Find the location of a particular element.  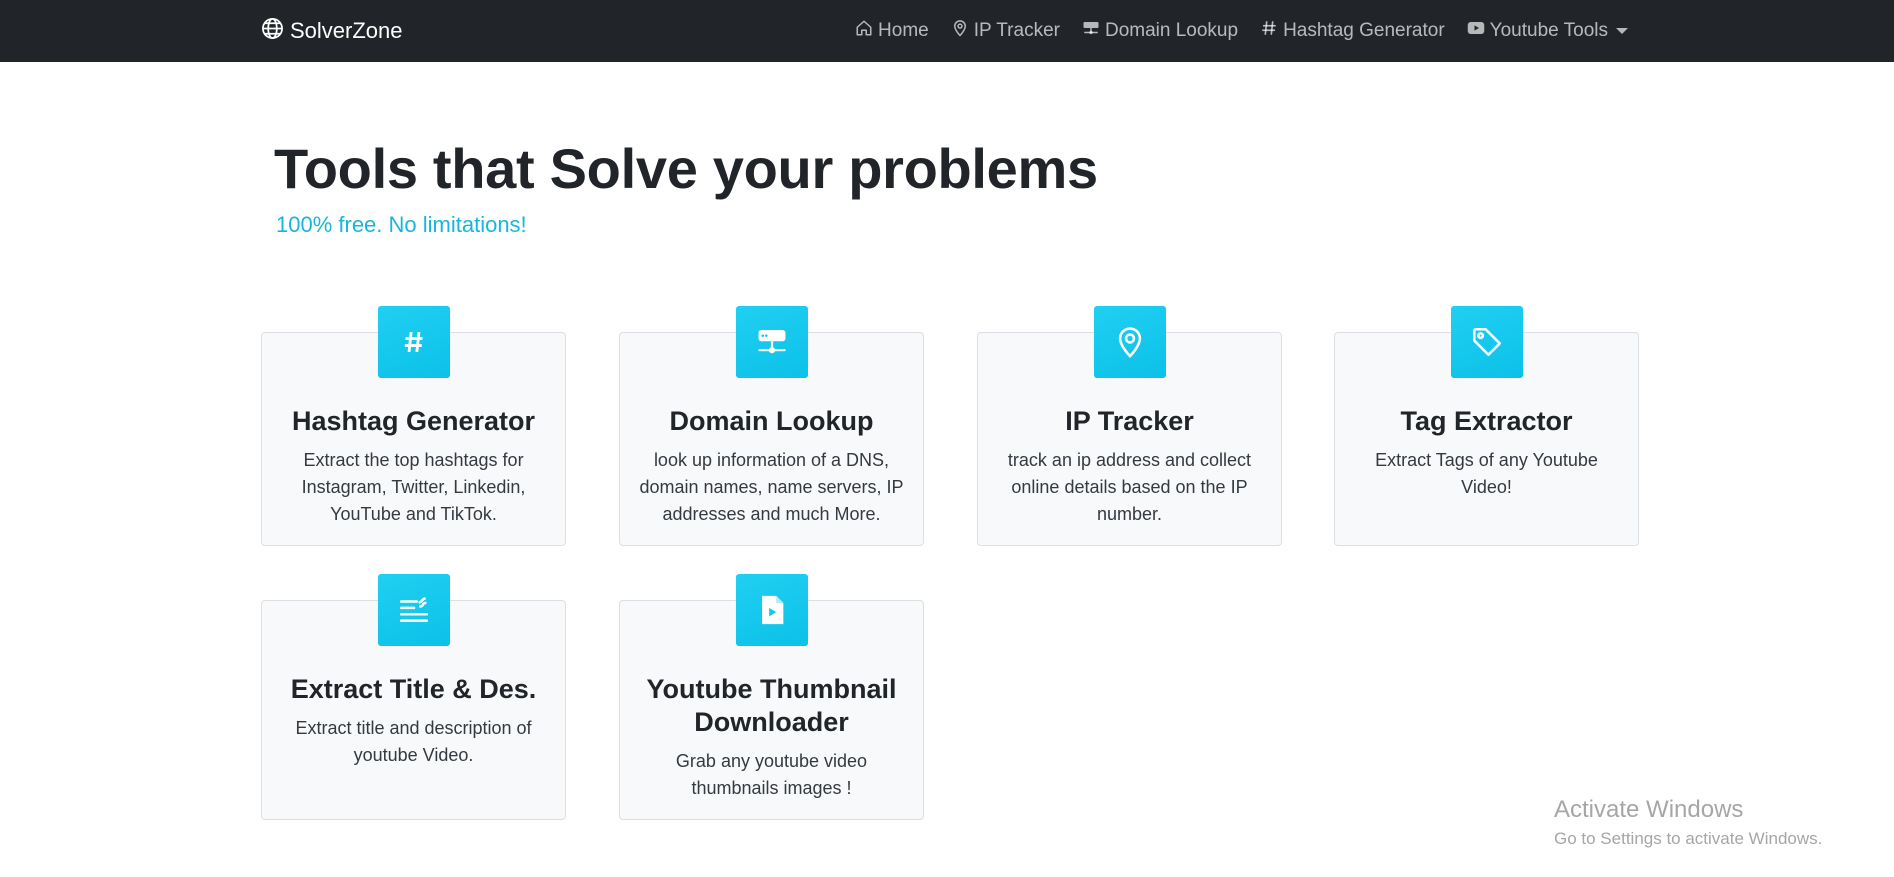

nav-home-label: Home is located at coordinates (903, 30).